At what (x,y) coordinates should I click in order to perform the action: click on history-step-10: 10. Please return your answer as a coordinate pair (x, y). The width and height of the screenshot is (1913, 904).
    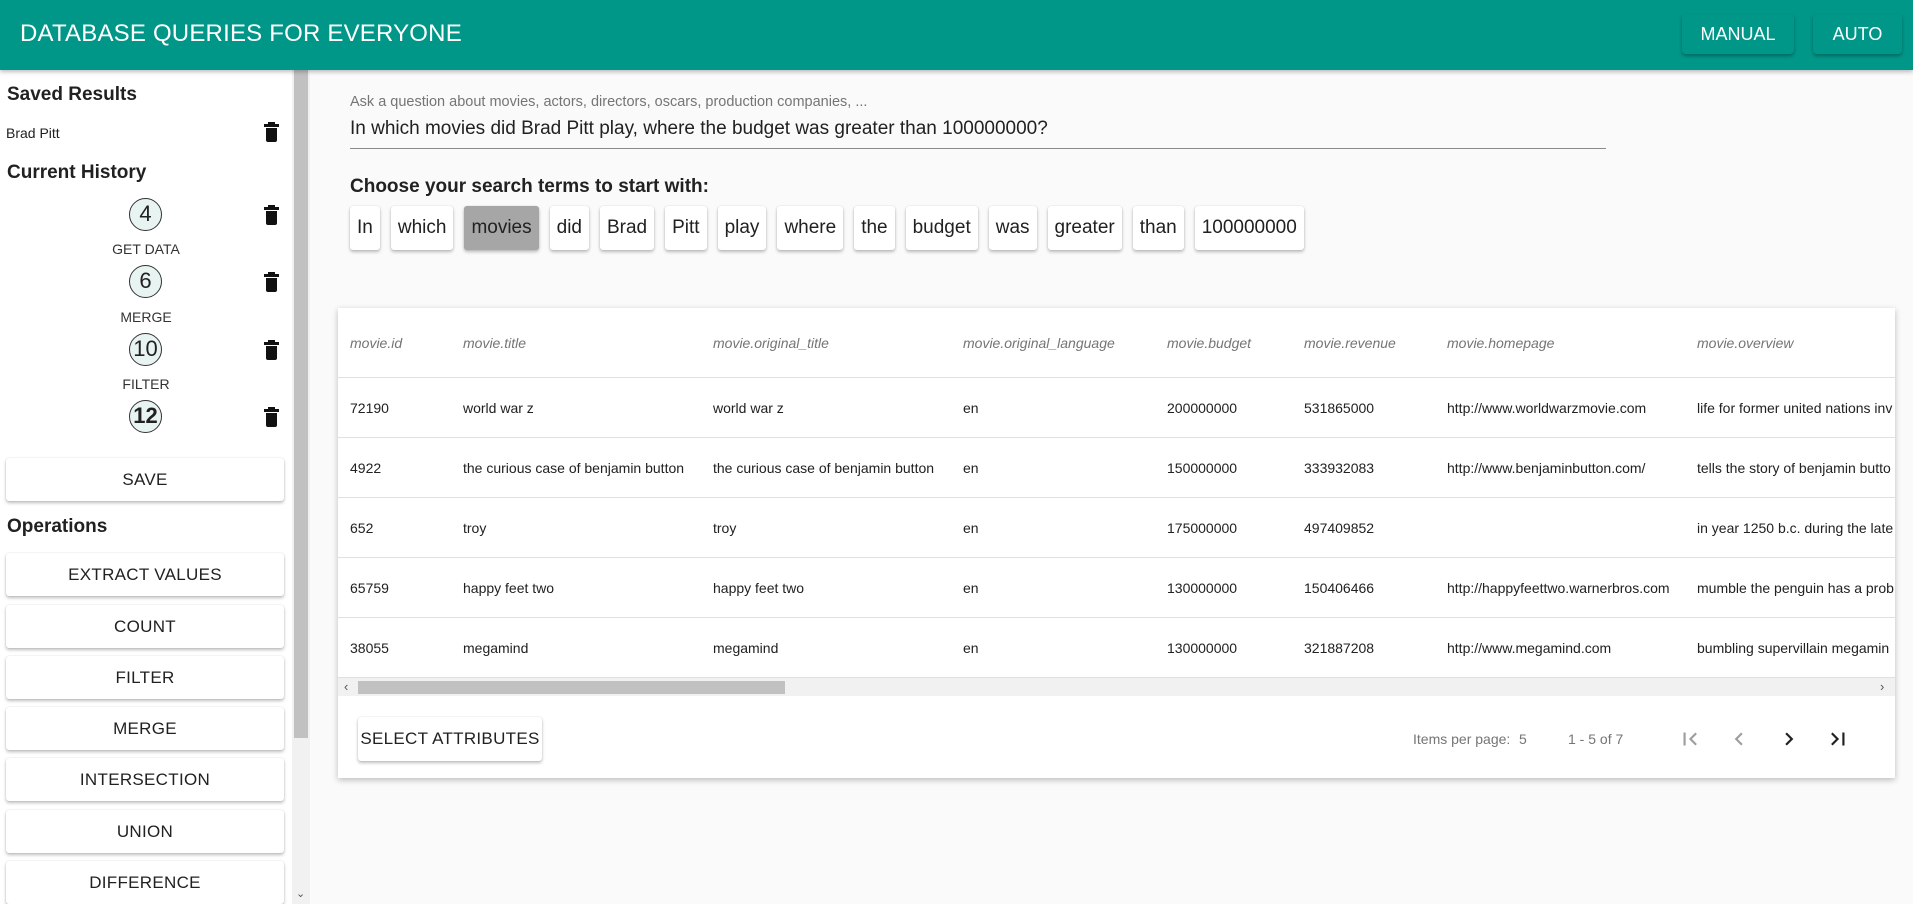
    Looking at the image, I should click on (145, 349).